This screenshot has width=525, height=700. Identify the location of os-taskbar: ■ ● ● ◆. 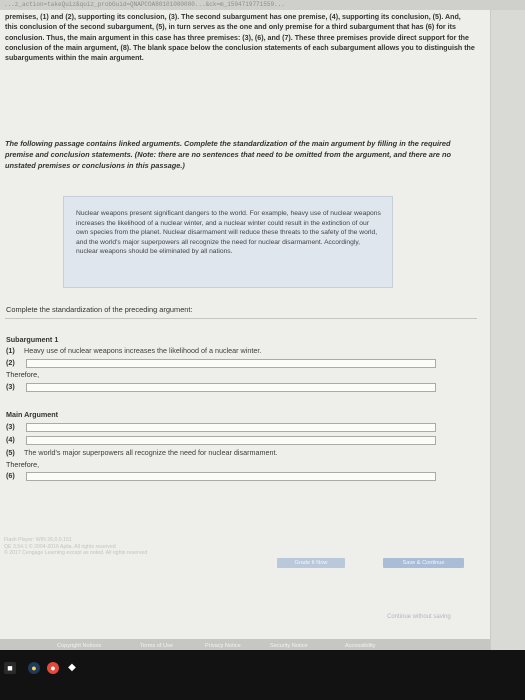
(262, 675).